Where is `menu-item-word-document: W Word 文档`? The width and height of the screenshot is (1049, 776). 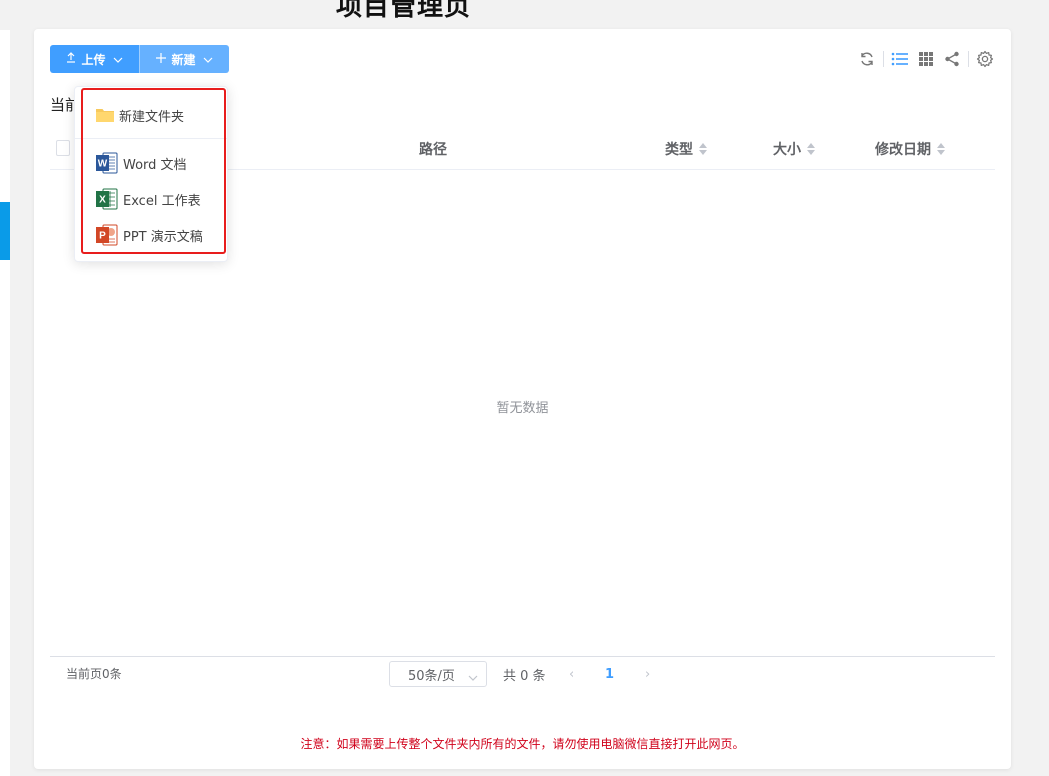 menu-item-word-document: W Word 文档 is located at coordinates (151, 163).